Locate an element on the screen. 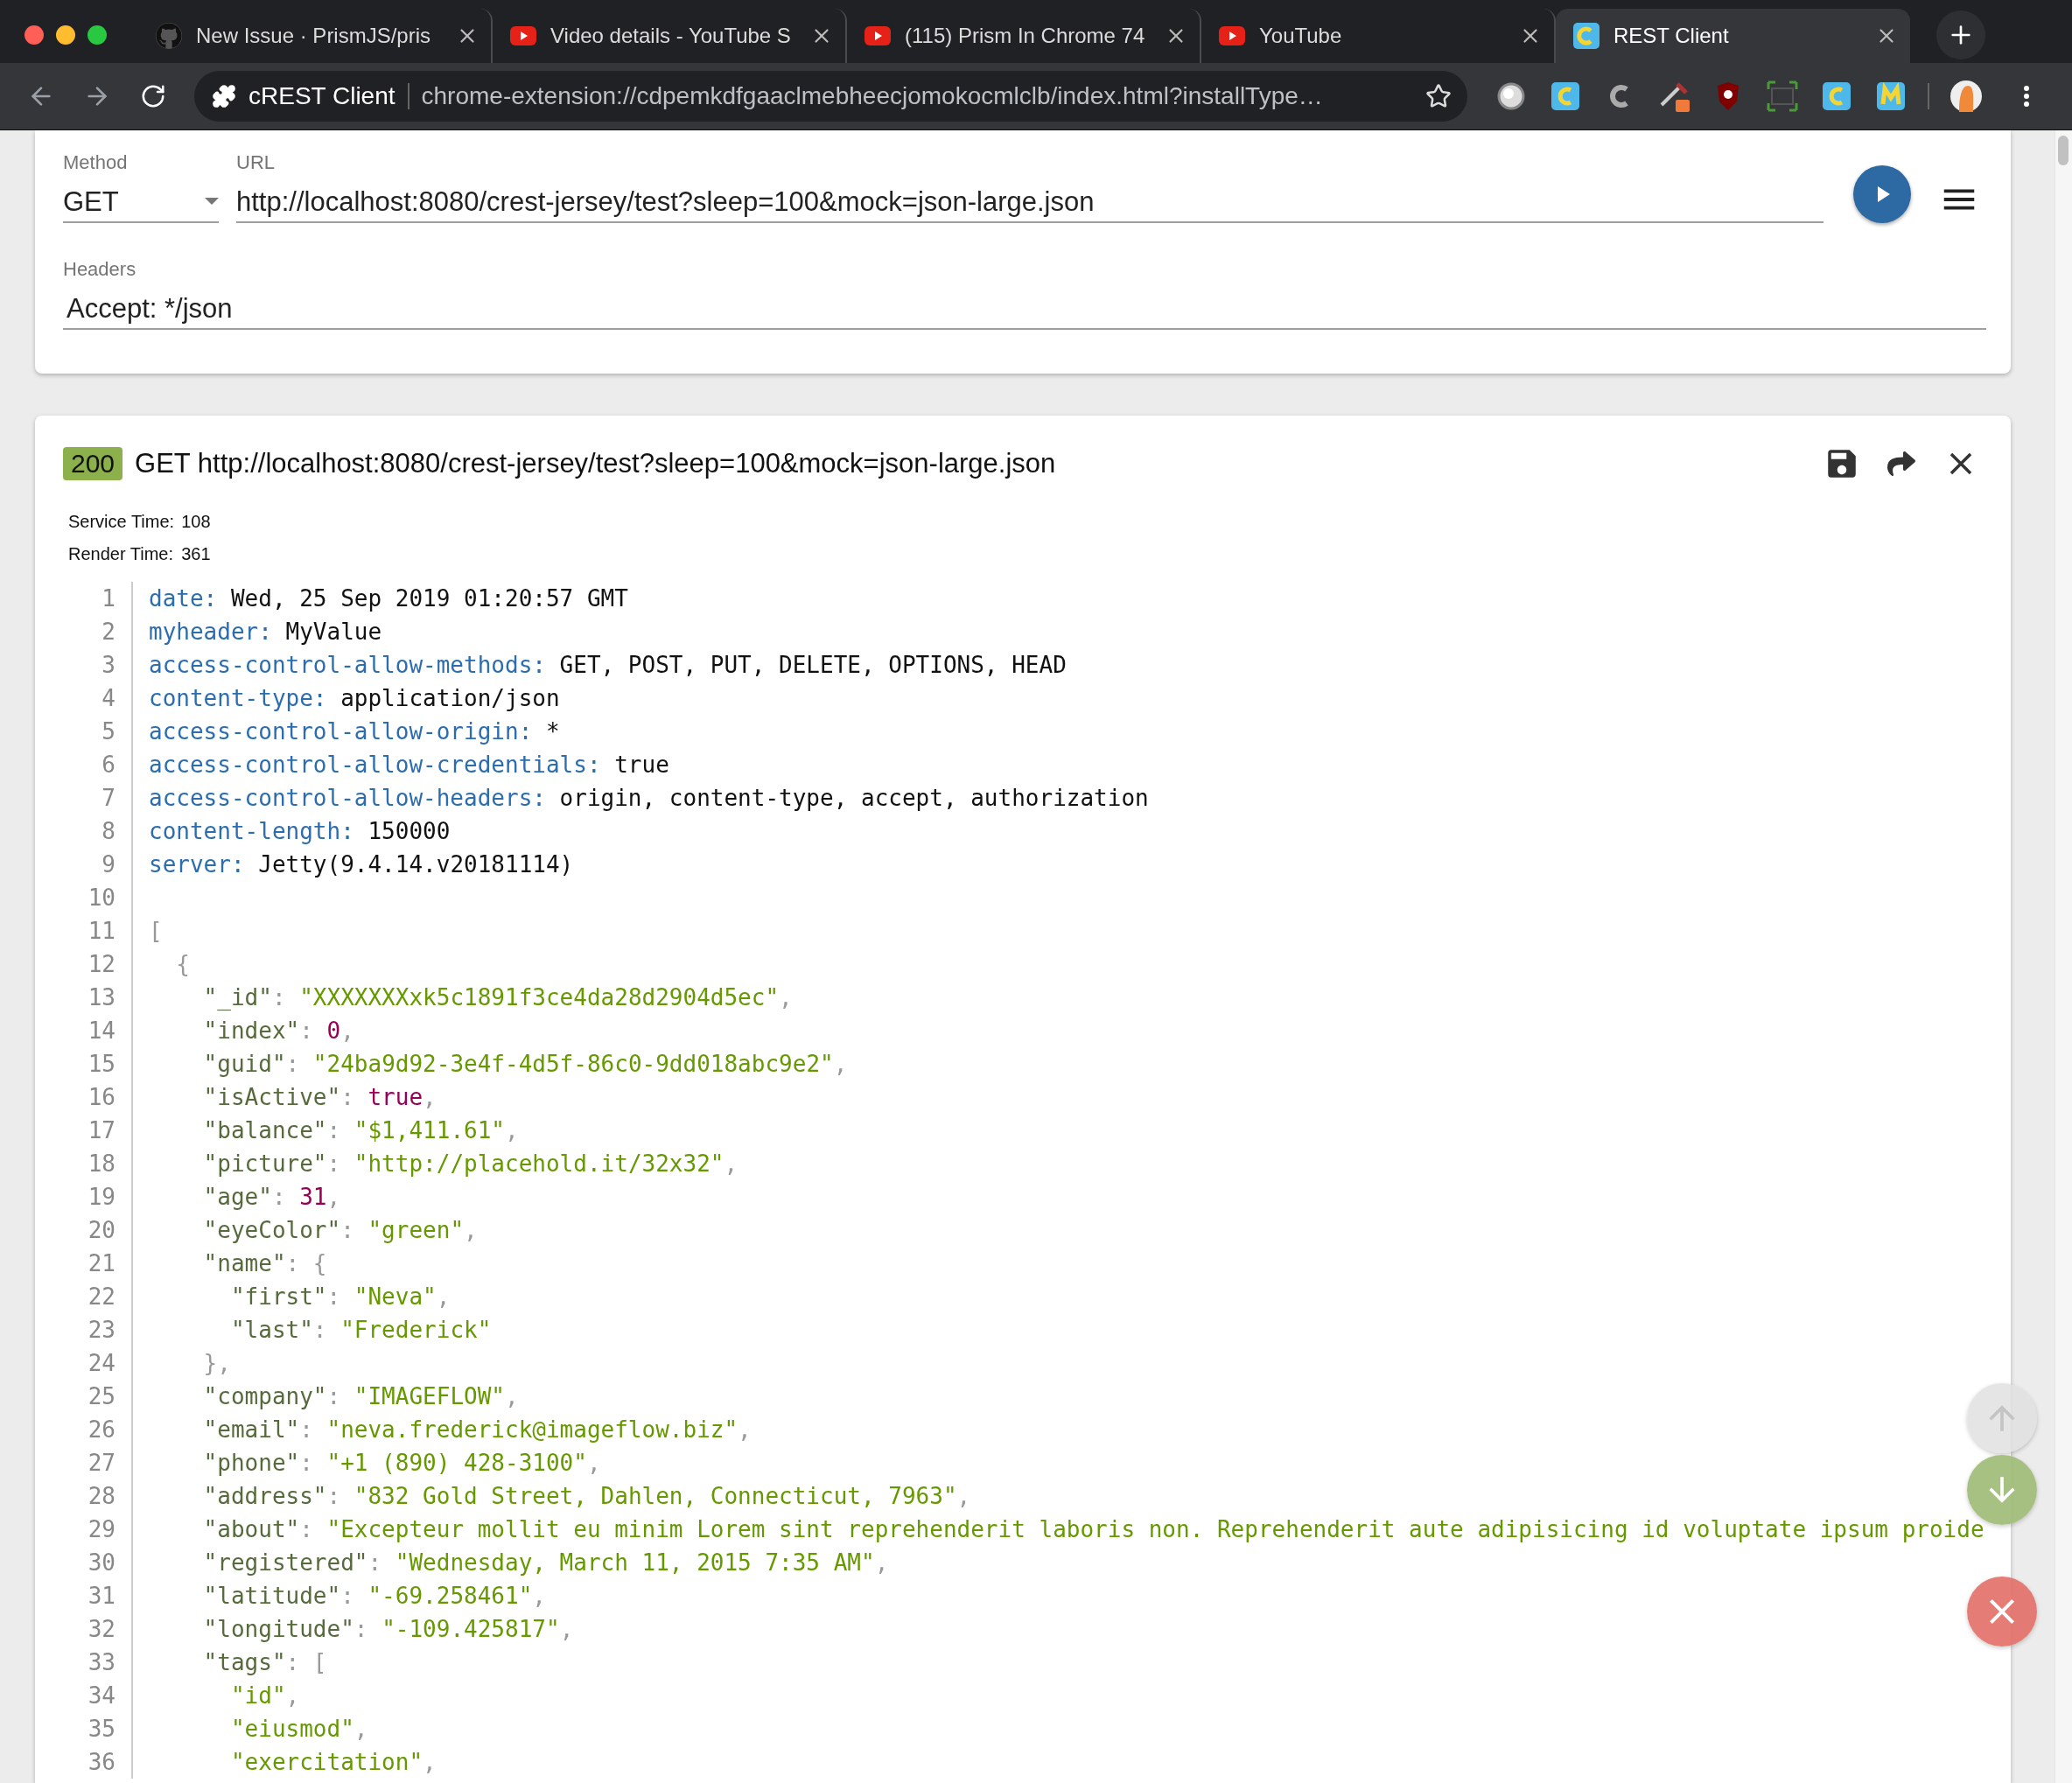 The image size is (2072, 1783). line-number: 4 is located at coordinates (98, 698).